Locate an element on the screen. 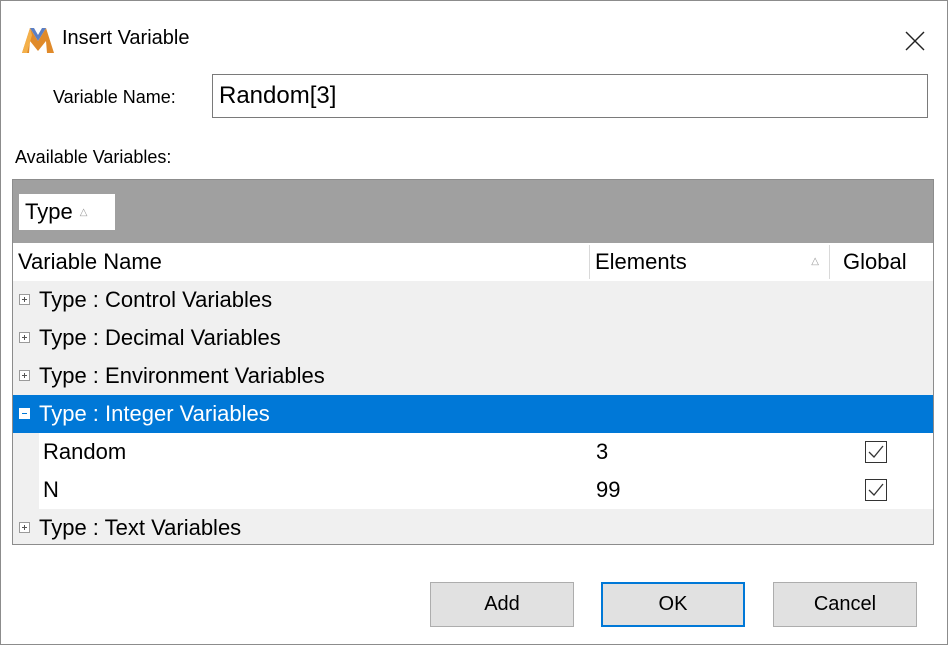 The width and height of the screenshot is (948, 645). group-row-control-variables: Type : Control Variables is located at coordinates (473, 300).